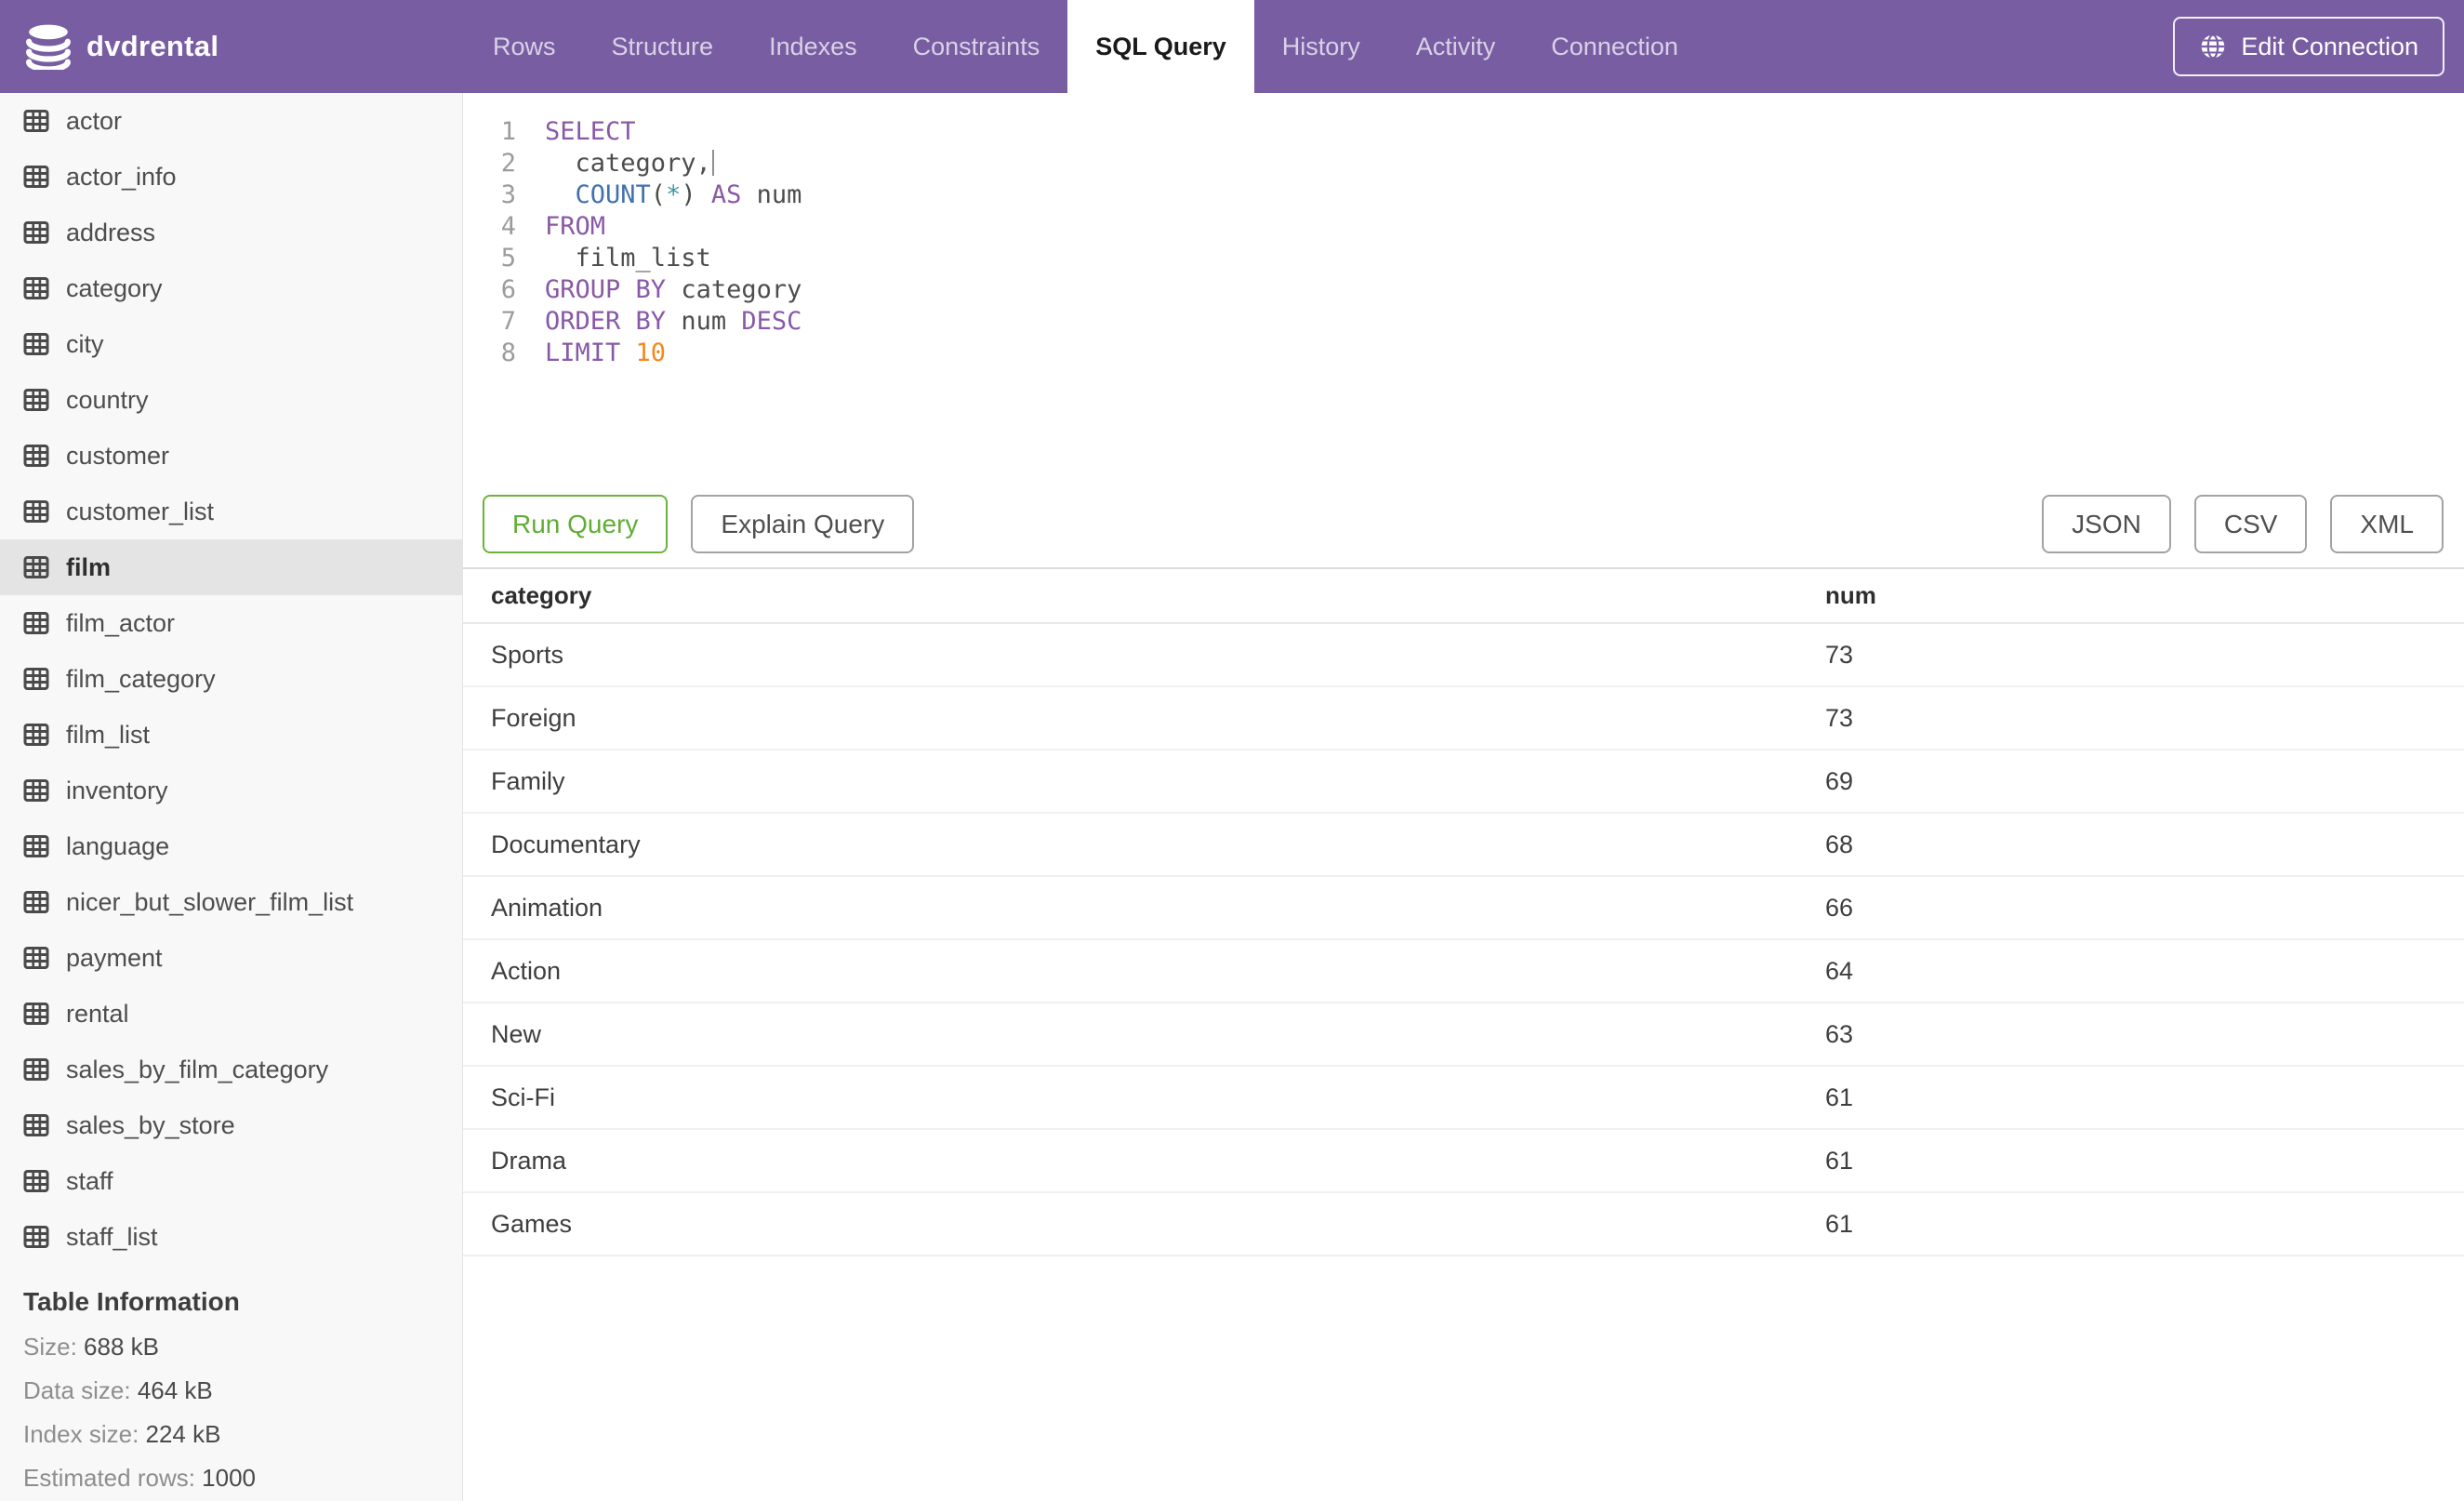 Image resolution: width=2464 pixels, height=1501 pixels. I want to click on sidebar-item-label: actor, so click(94, 120).